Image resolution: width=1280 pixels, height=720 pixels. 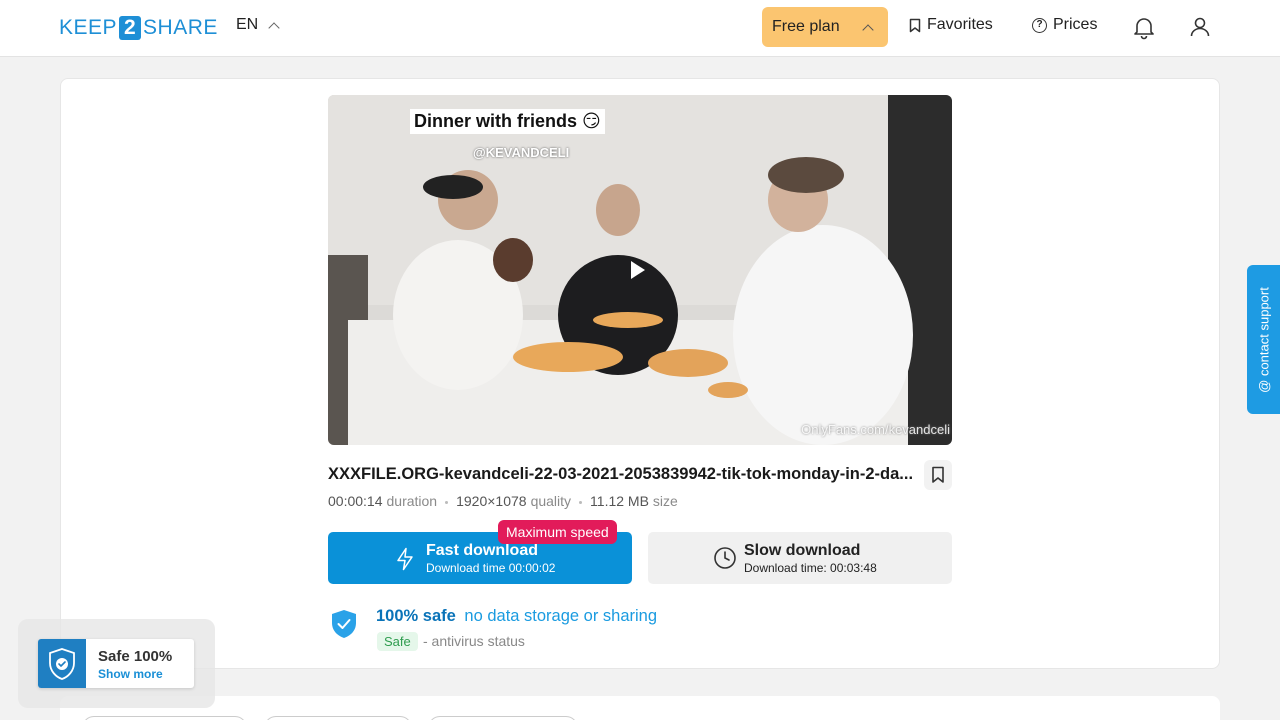 I want to click on bottom-card, so click(x=640, y=708).